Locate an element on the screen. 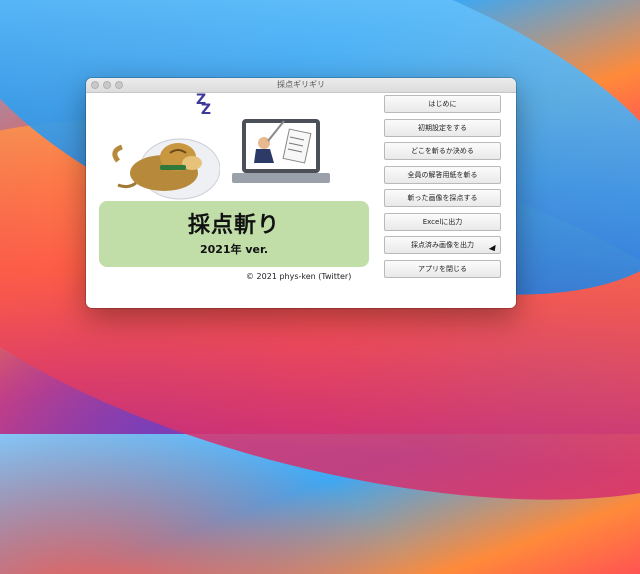  choose-crop-area-button: どこを斬るか決める is located at coordinates (442, 151).